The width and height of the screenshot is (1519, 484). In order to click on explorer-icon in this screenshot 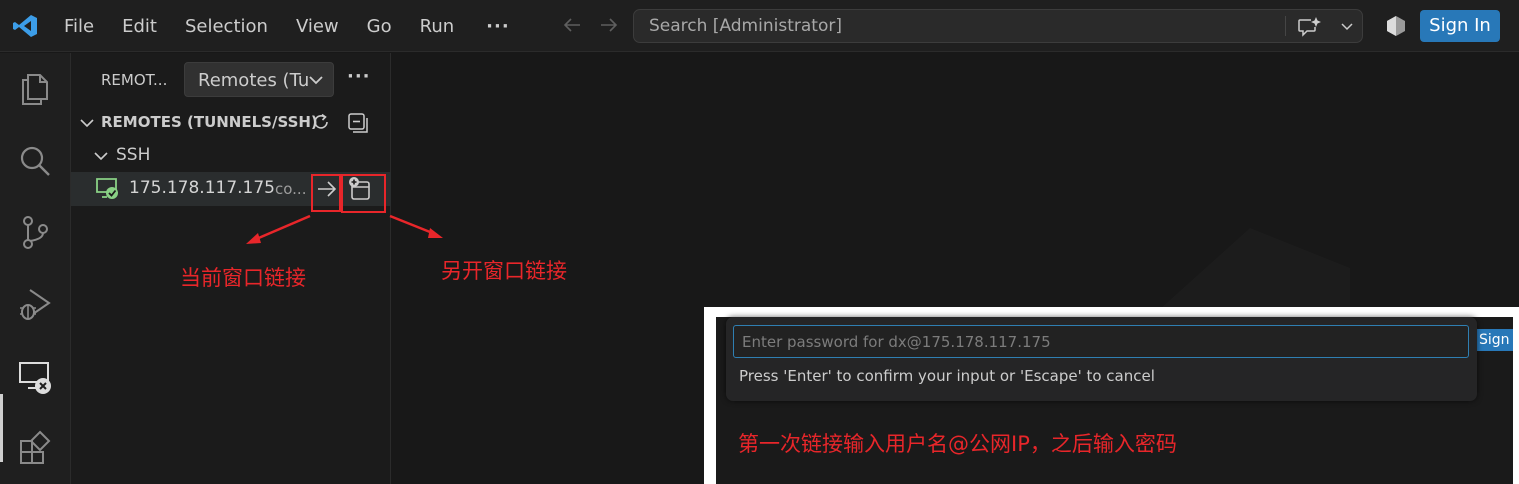, I will do `click(35, 88)`.